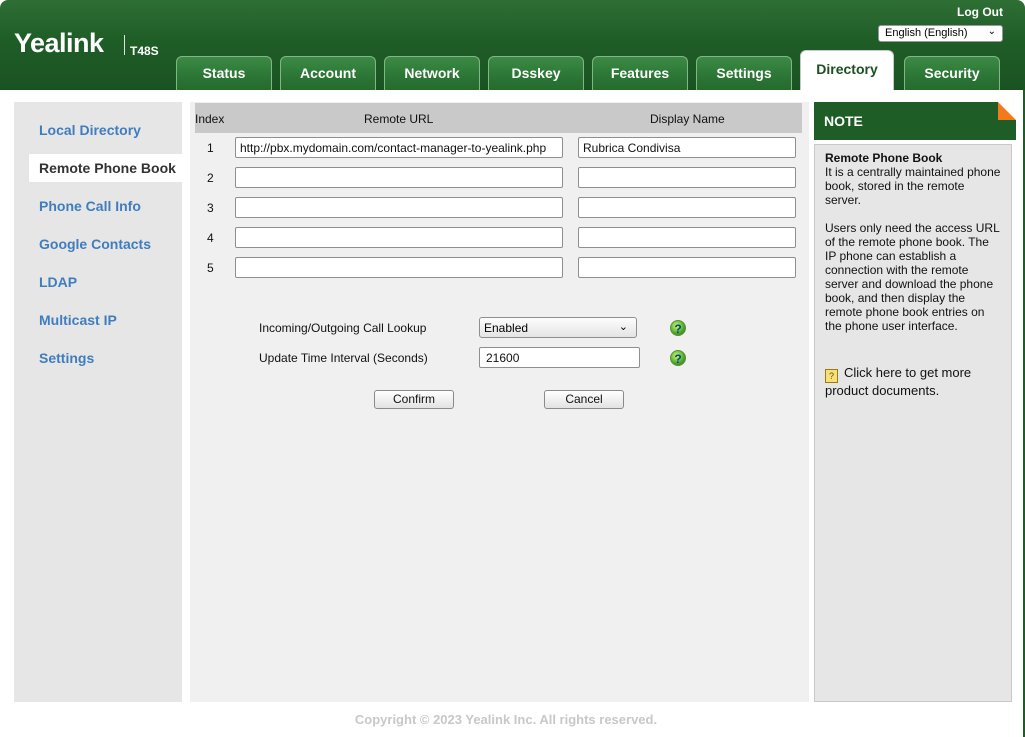 The image size is (1025, 737). What do you see at coordinates (744, 73) in the screenshot?
I see `tab-settings: Settings` at bounding box center [744, 73].